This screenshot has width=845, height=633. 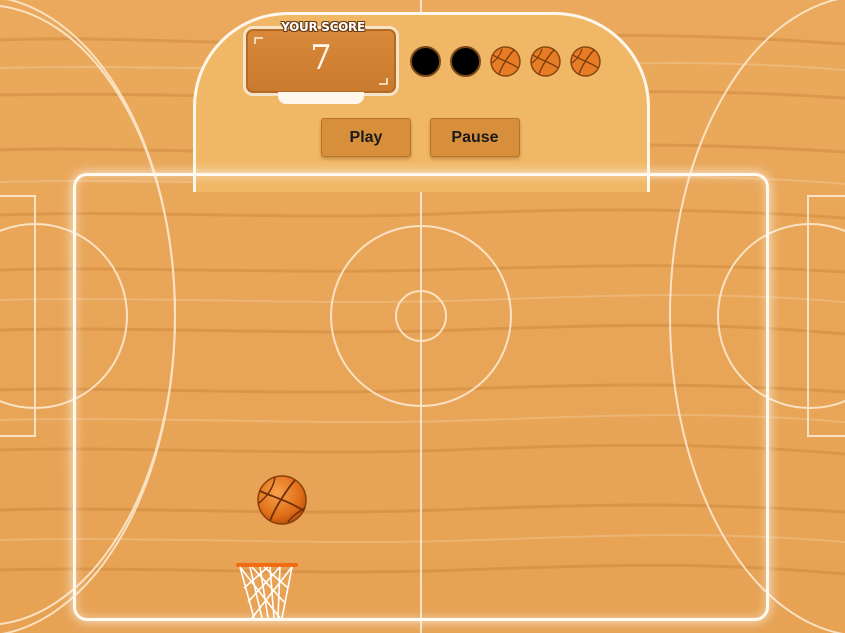 I want to click on basketball-hoop-icon, so click(x=267, y=591).